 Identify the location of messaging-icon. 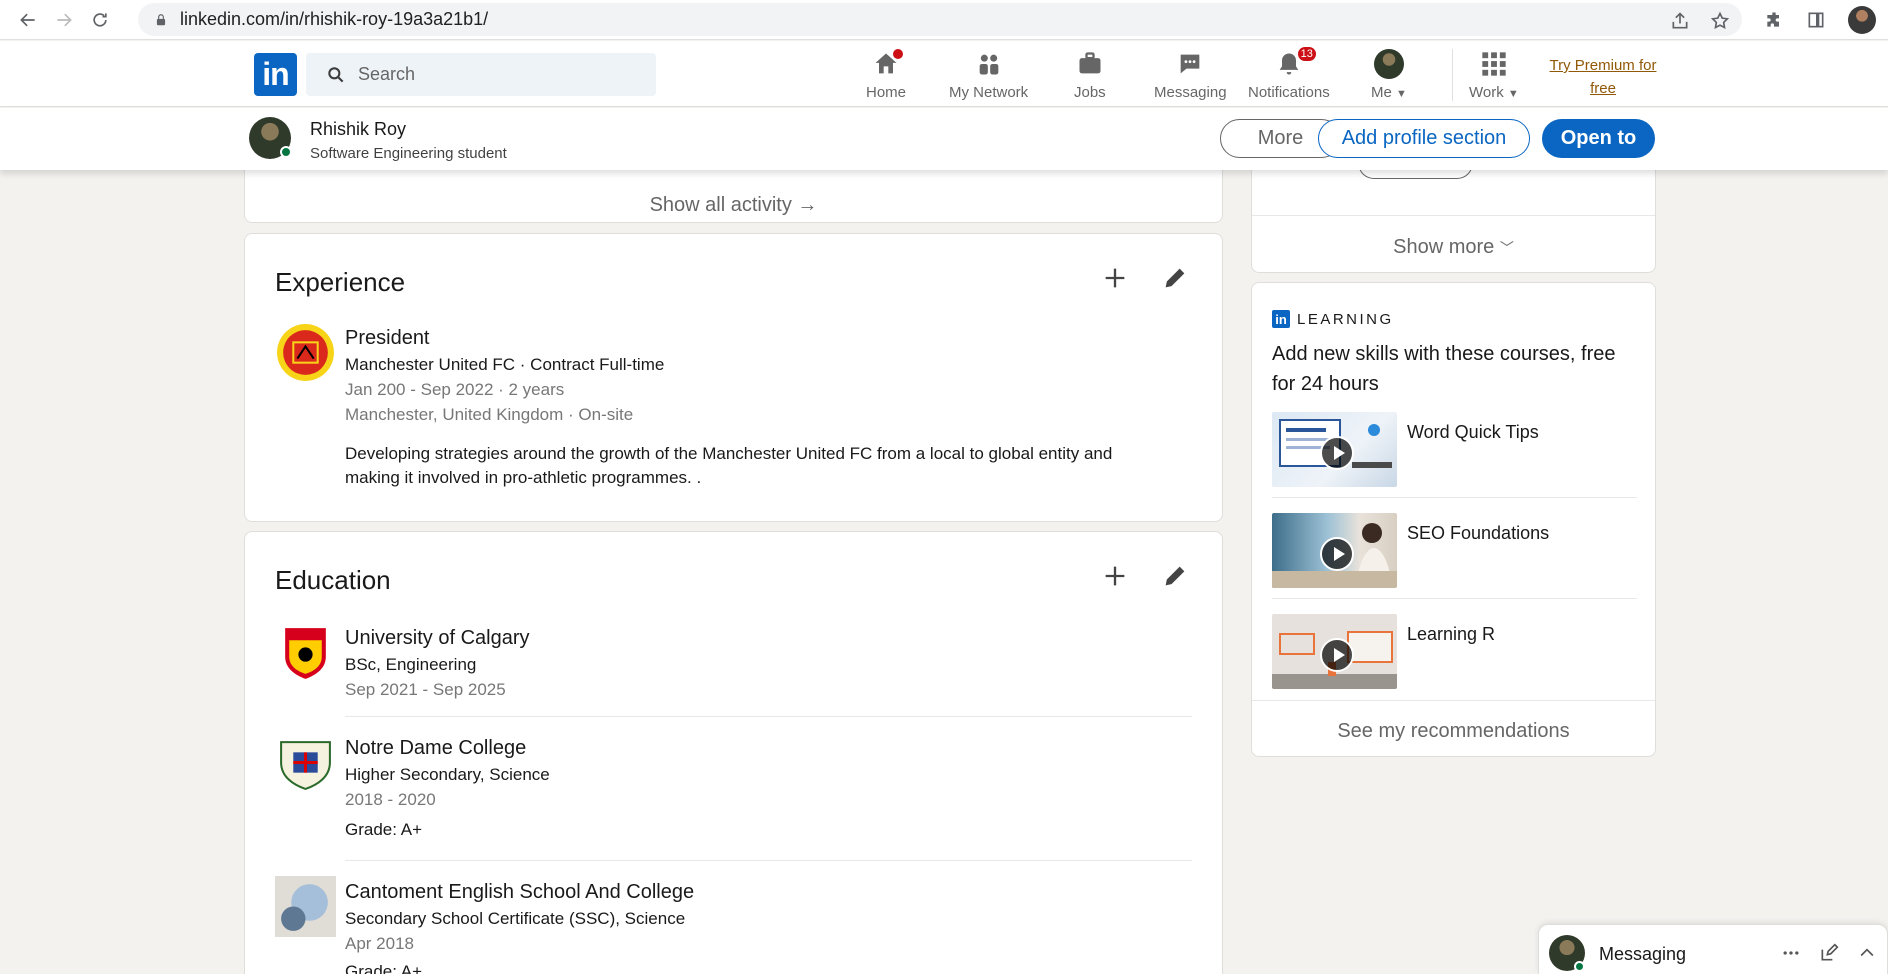
(1190, 64).